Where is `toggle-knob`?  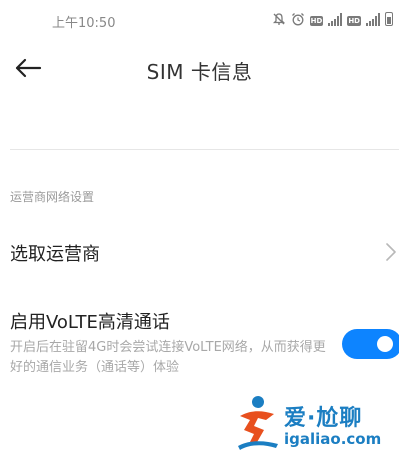 toggle-knob is located at coordinates (385, 344).